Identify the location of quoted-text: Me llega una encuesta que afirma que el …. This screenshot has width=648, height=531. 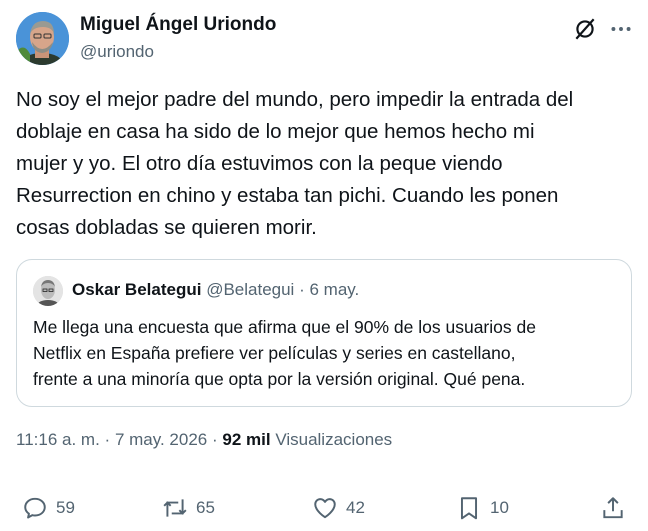
(328, 353).